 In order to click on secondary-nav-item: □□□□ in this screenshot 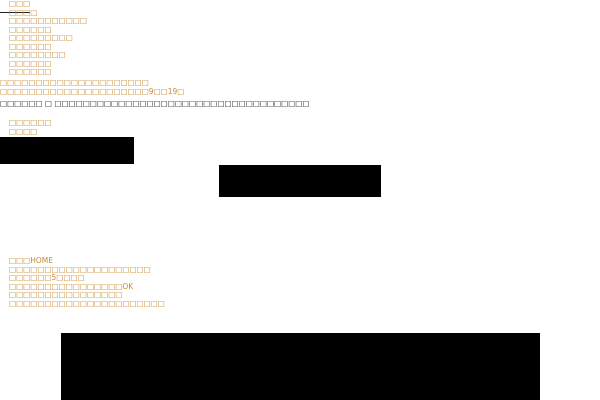, I will do `click(23, 132)`.